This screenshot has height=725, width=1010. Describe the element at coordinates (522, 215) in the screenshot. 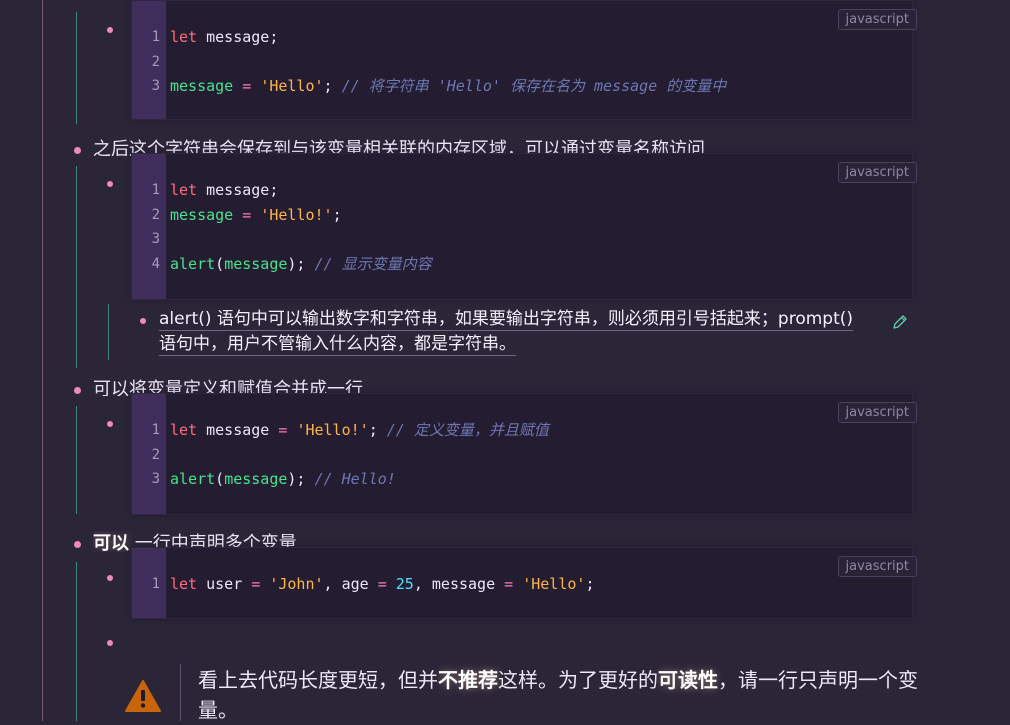

I see `code-line: 2 message = 'Hello!';` at that location.